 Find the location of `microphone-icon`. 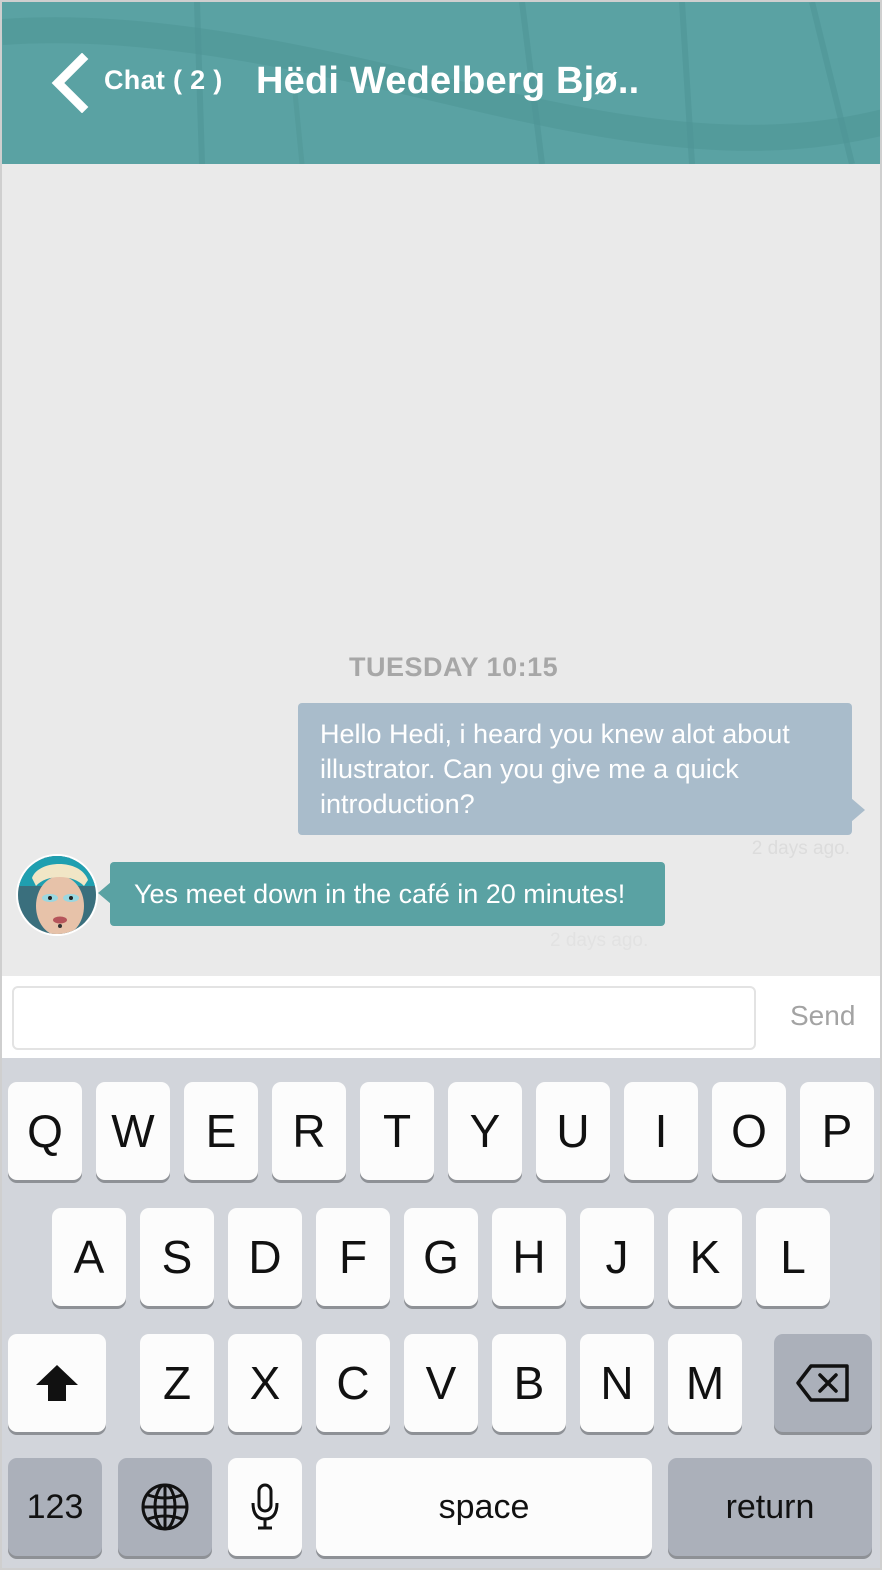

microphone-icon is located at coordinates (265, 1506).